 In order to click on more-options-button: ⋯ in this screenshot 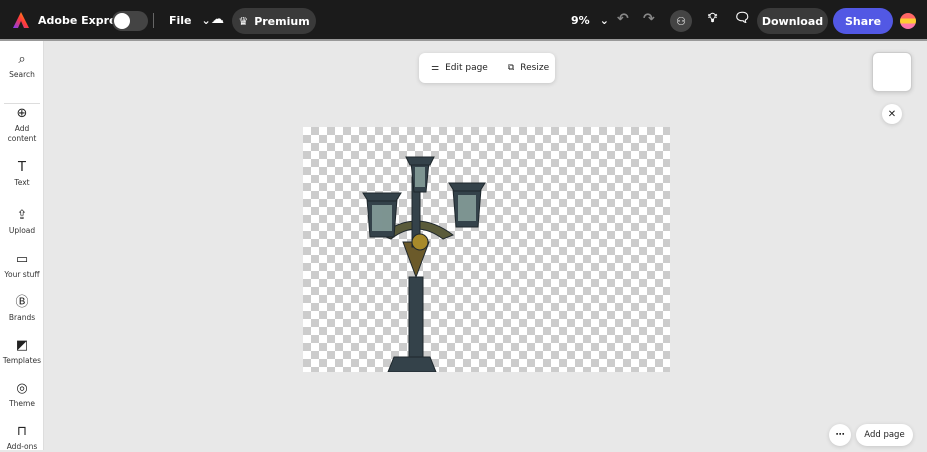, I will do `click(840, 435)`.